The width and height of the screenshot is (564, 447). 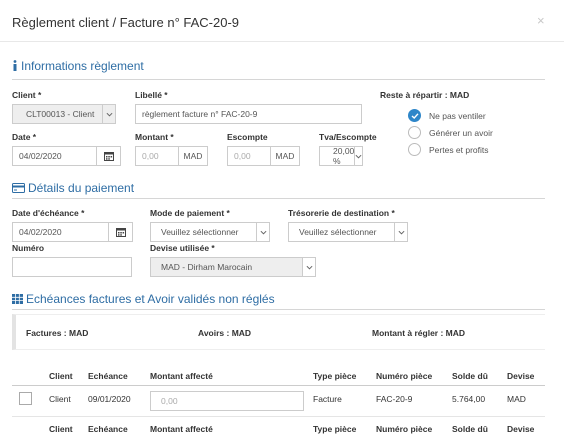 I want to click on column-header-devise: Devise, so click(x=521, y=376).